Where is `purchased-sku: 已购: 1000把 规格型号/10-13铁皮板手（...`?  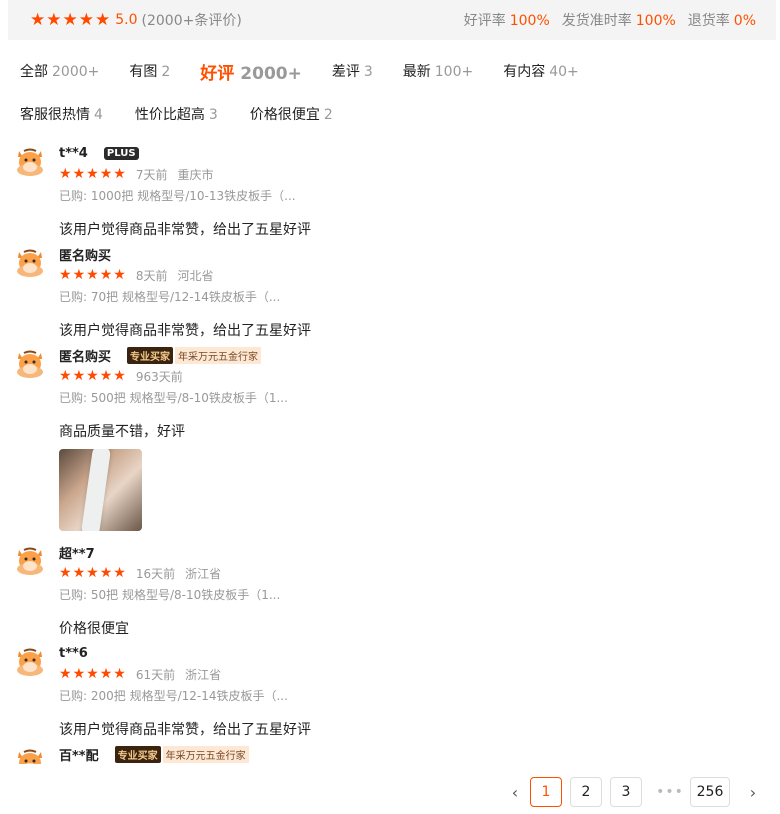
purchased-sku: 已购: 1000把 规格型号/10-13铁皮板手（... is located at coordinates (177, 196).